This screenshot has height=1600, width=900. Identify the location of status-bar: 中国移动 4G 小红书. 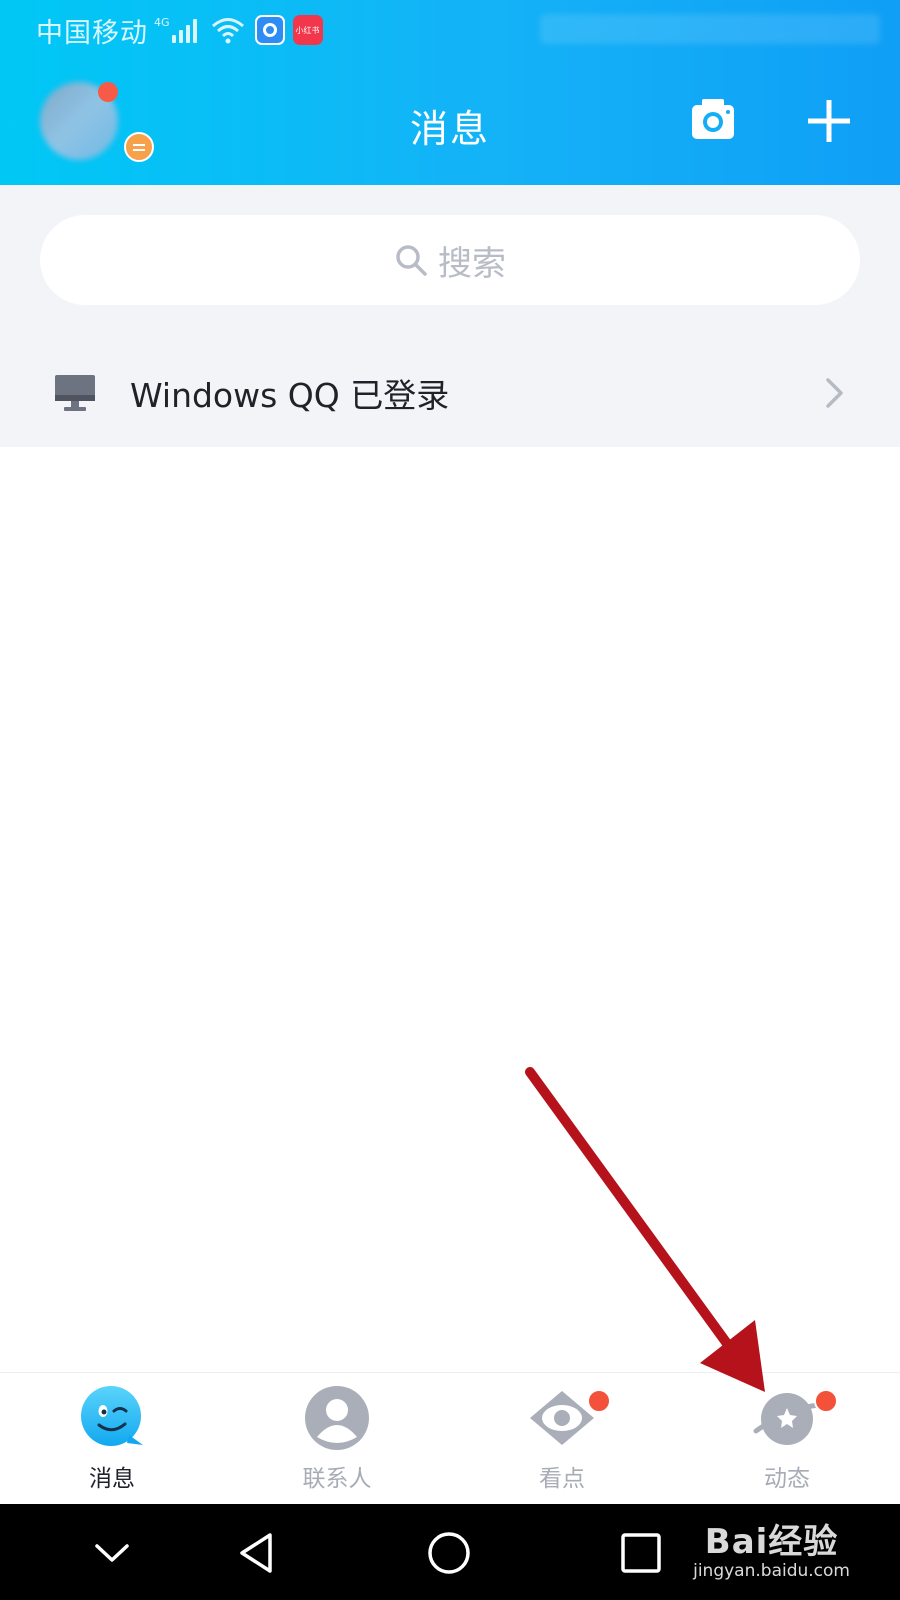
(450, 30).